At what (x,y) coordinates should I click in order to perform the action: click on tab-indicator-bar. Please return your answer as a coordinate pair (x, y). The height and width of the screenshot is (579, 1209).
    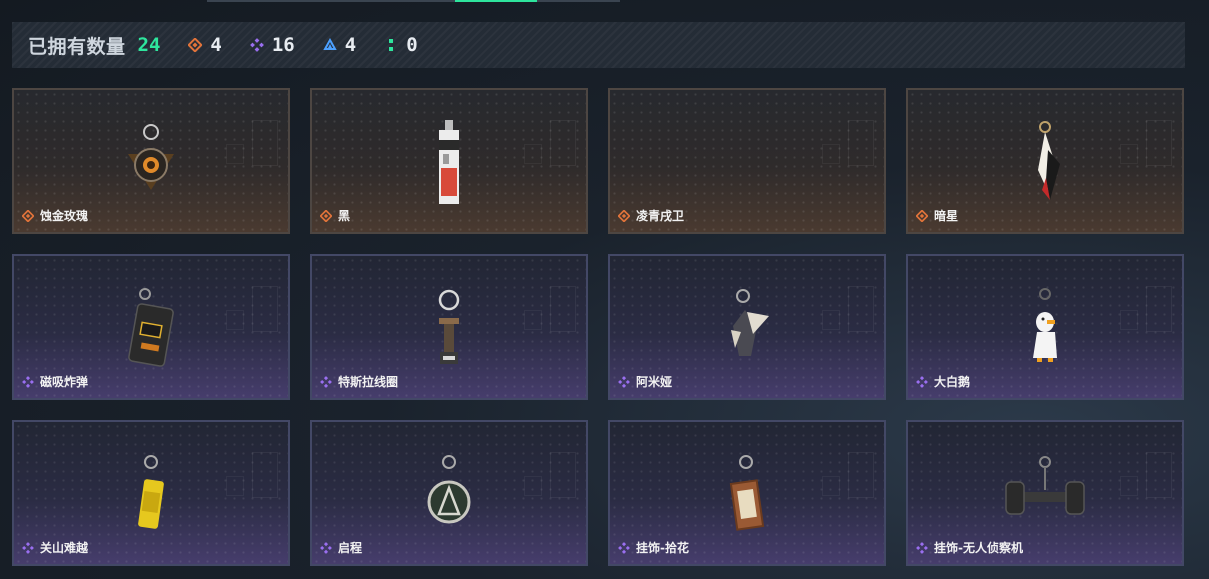
    Looking at the image, I should click on (413, 1).